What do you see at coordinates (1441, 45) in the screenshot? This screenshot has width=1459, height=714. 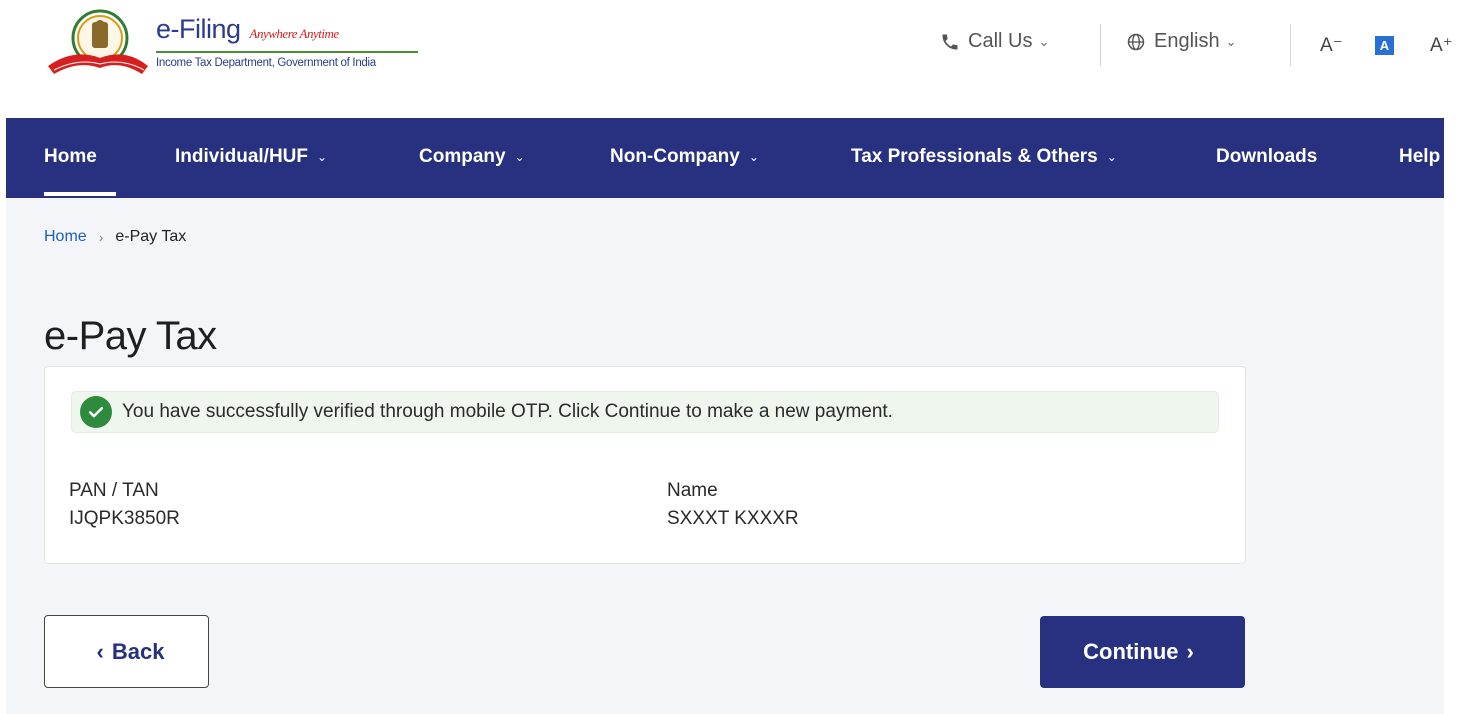 I see `font-increase-button: A⁺` at bounding box center [1441, 45].